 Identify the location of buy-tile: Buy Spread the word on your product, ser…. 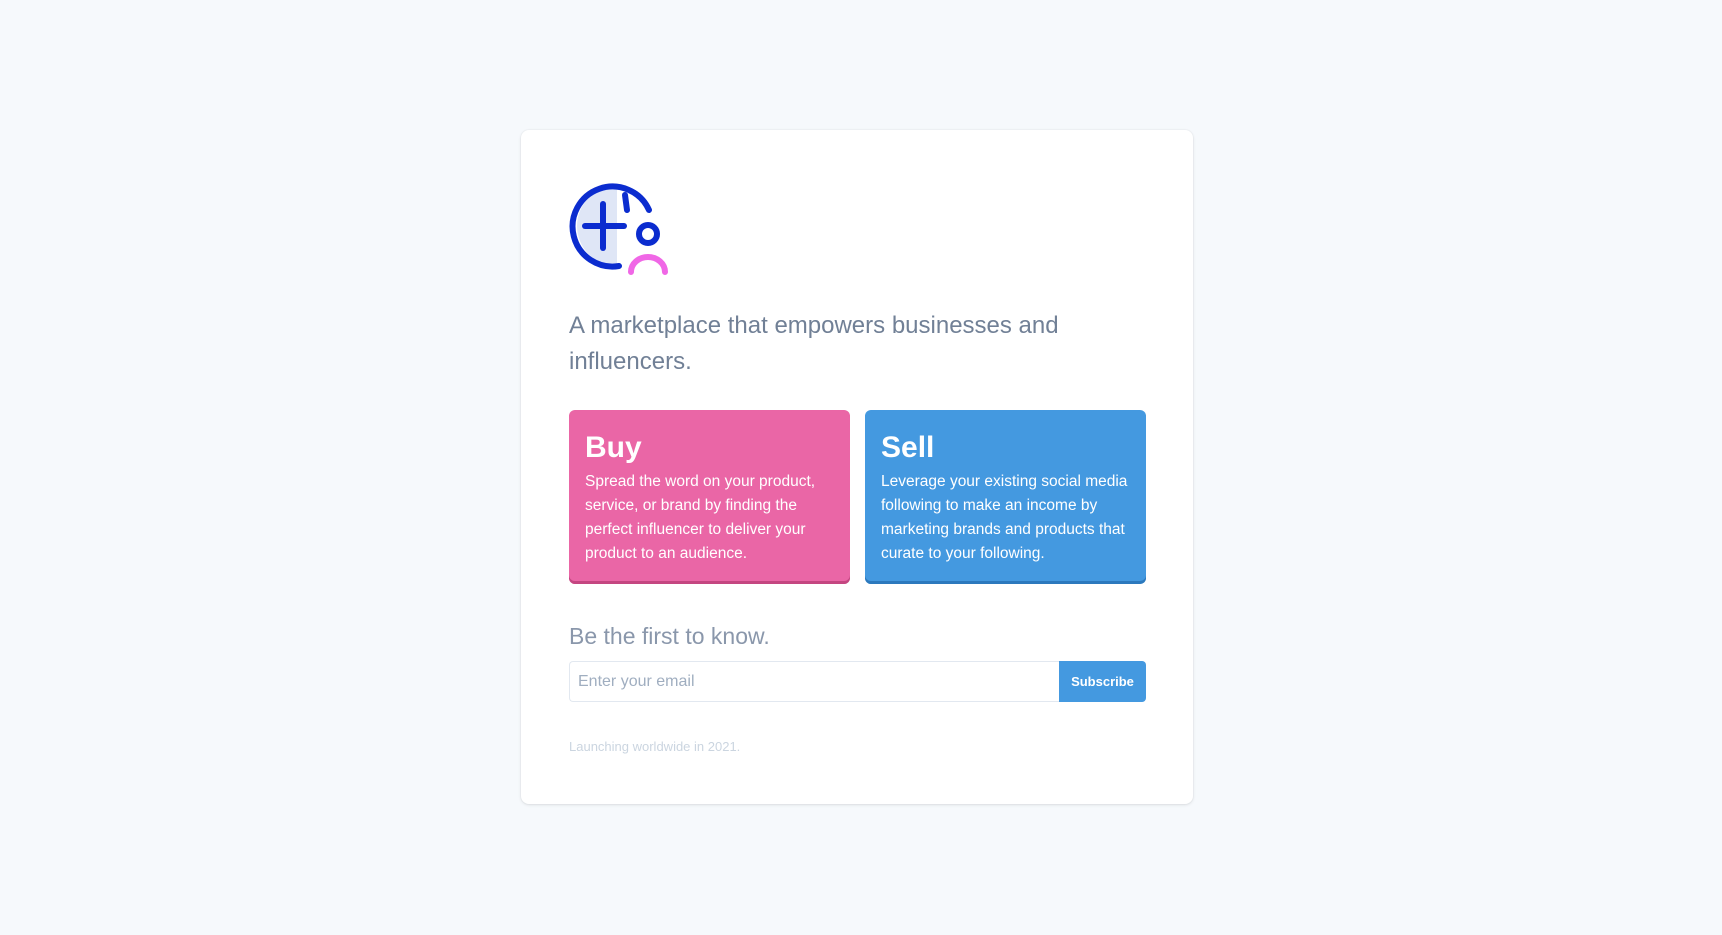
(709, 497).